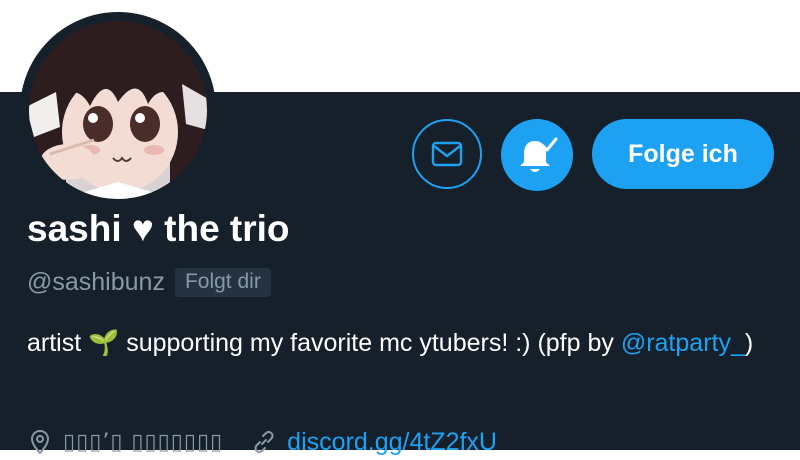 The height and width of the screenshot is (460, 800). What do you see at coordinates (683, 343) in the screenshot?
I see `bio-mention-link: @ratparty_` at bounding box center [683, 343].